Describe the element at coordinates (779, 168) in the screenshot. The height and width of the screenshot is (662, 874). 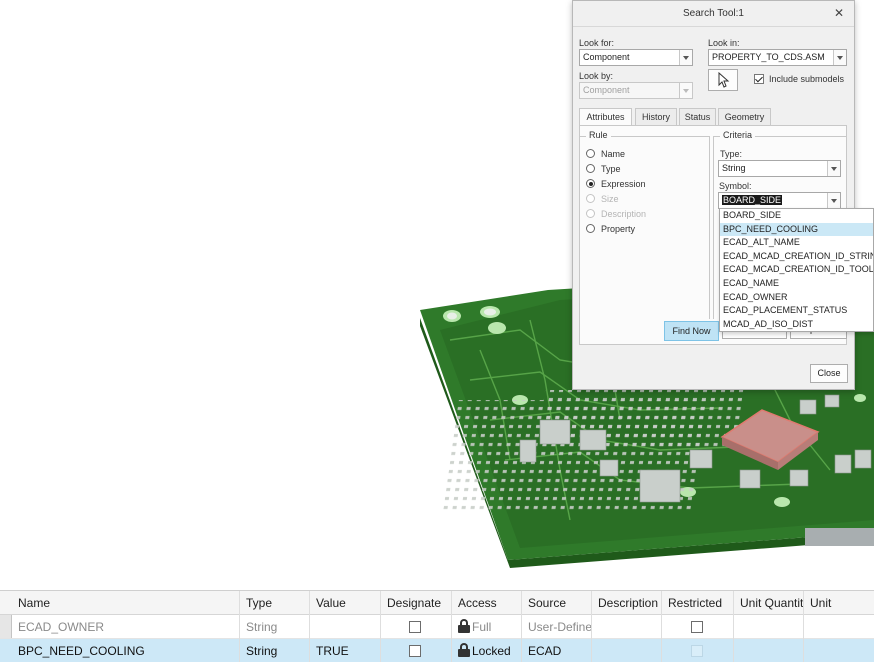
I see `criteria-type-dropdown: String` at that location.